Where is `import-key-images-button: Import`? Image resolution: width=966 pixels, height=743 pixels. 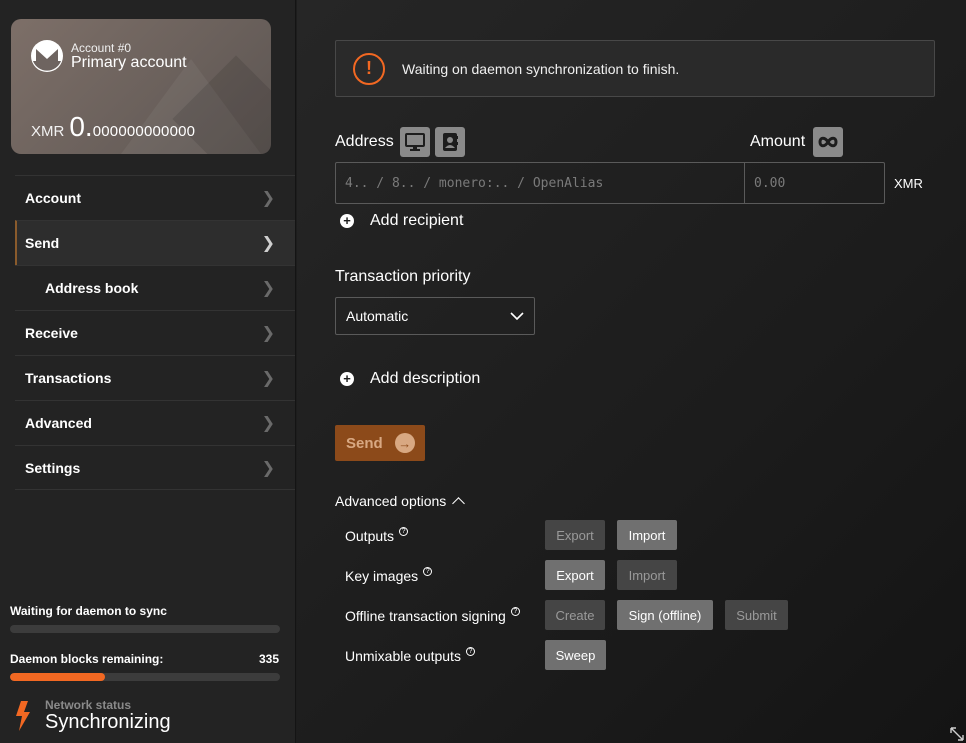
import-key-images-button: Import is located at coordinates (647, 575).